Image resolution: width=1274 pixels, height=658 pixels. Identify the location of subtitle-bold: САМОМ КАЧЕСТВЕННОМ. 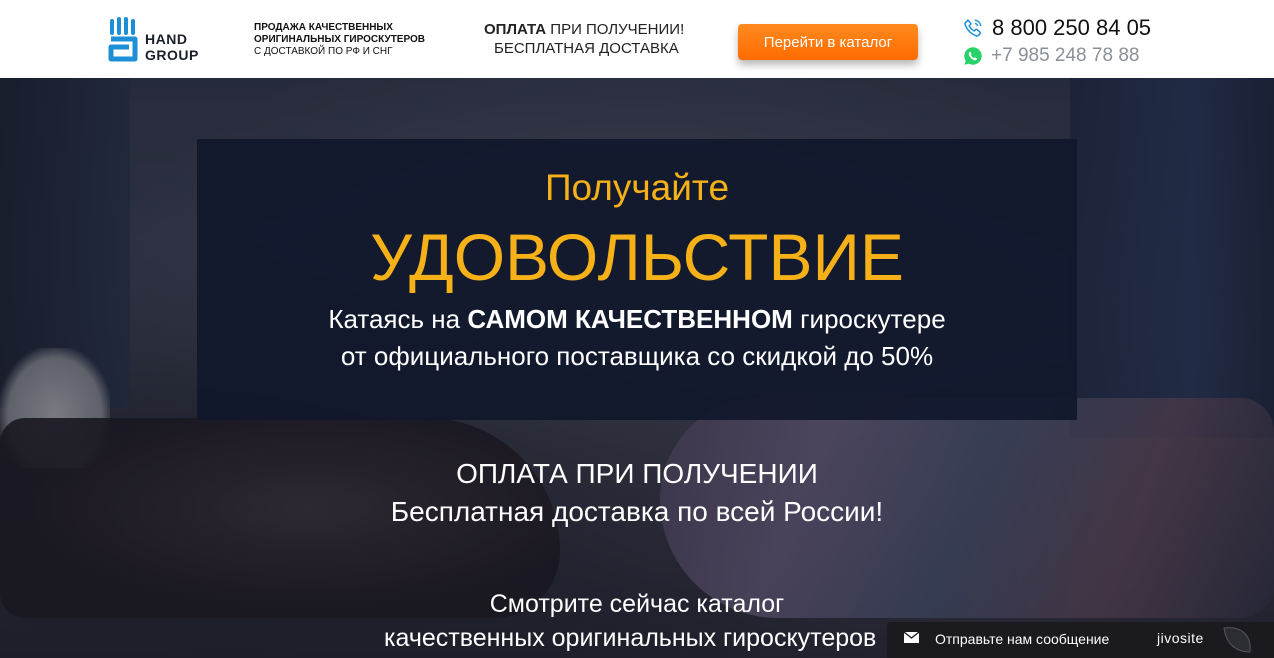
(630, 319).